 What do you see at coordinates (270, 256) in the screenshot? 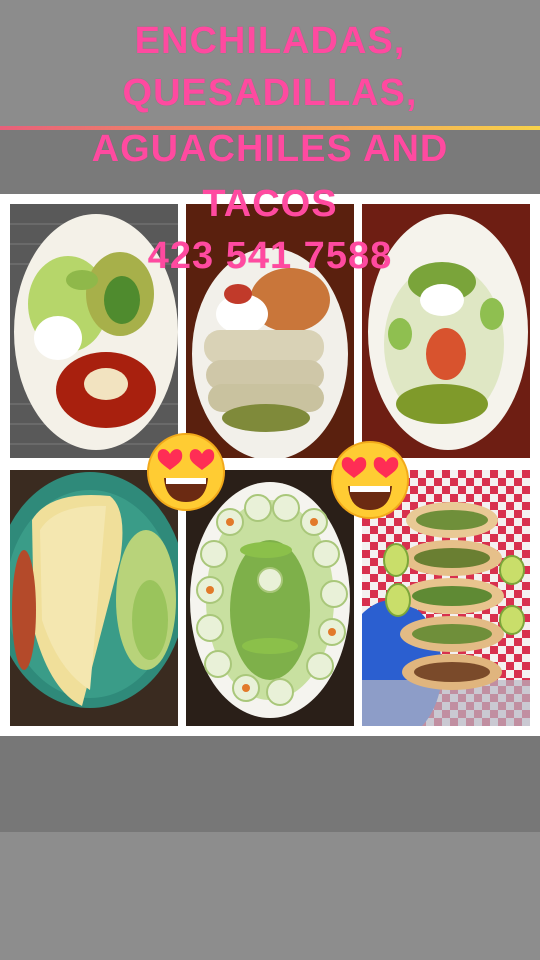
I see `phone-number: 423 541 7588` at bounding box center [270, 256].